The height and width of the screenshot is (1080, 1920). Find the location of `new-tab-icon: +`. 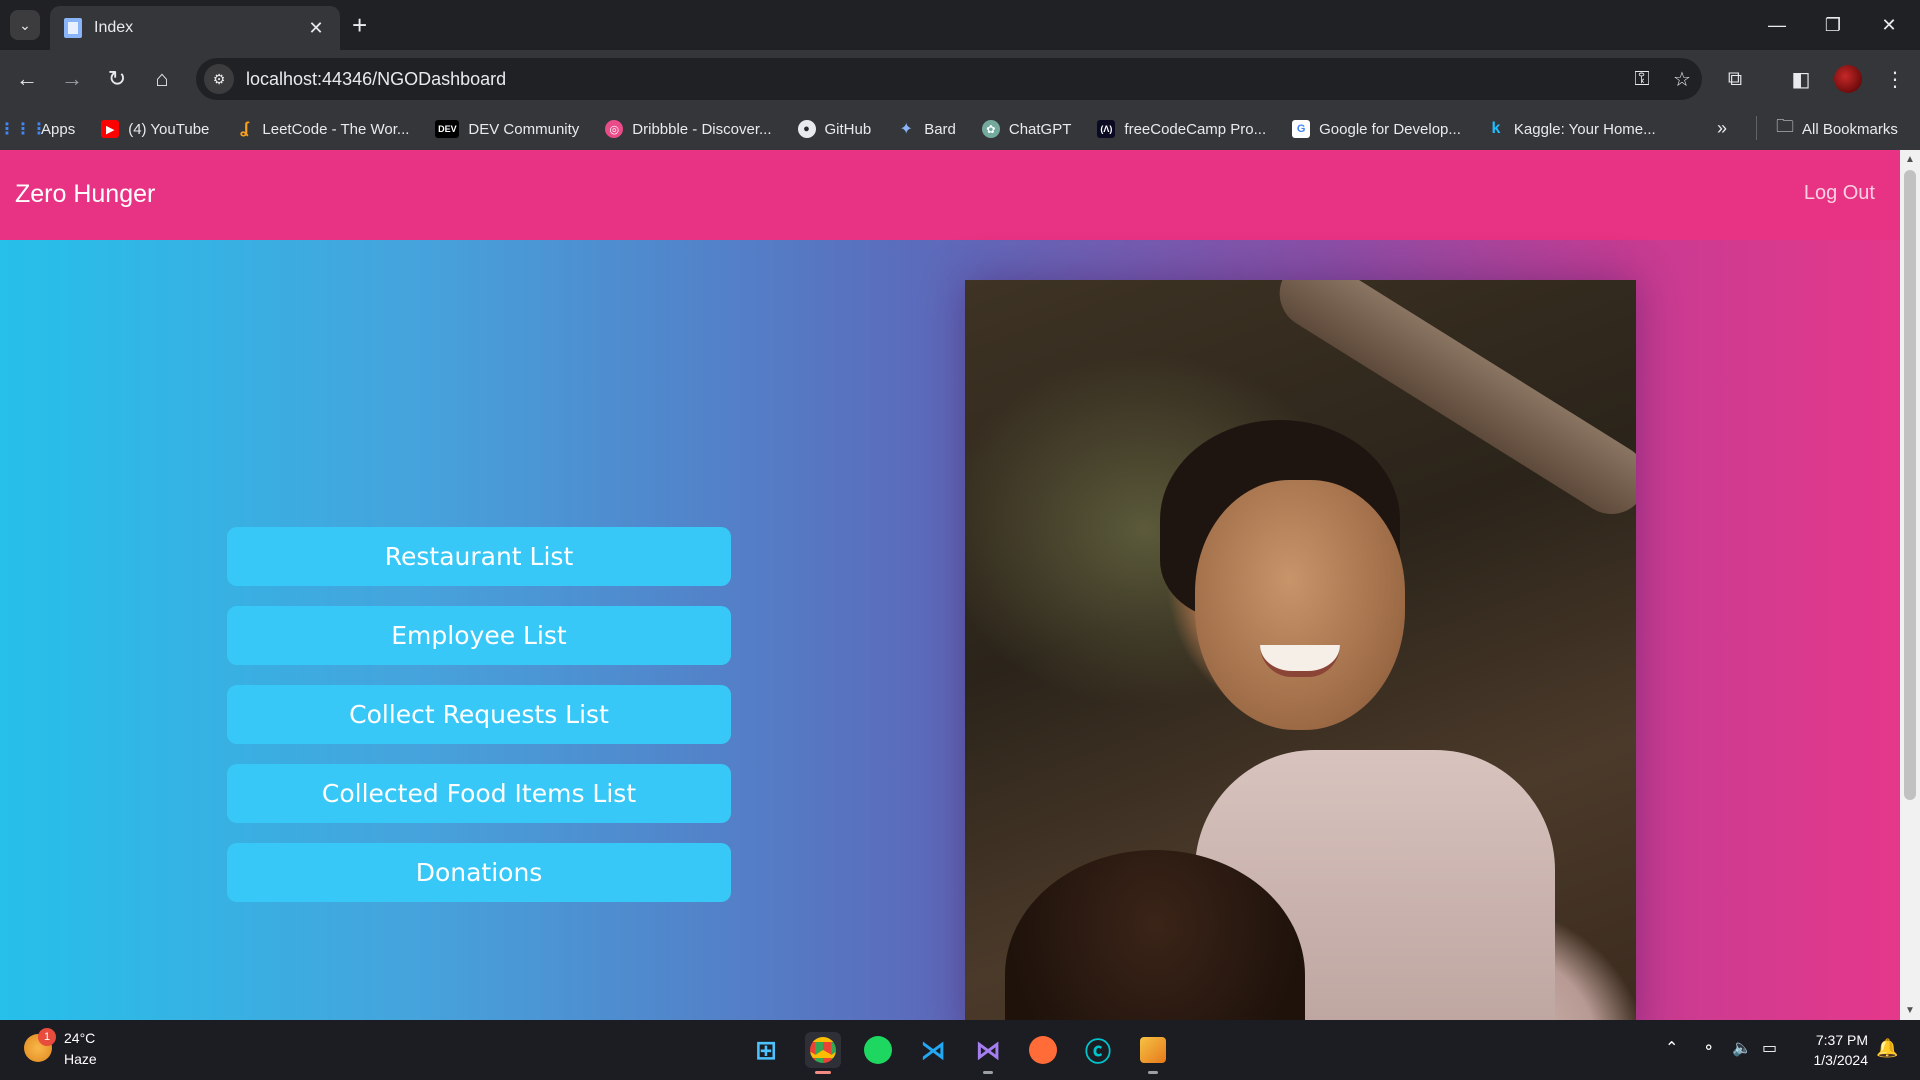

new-tab-icon: + is located at coordinates (359, 25).